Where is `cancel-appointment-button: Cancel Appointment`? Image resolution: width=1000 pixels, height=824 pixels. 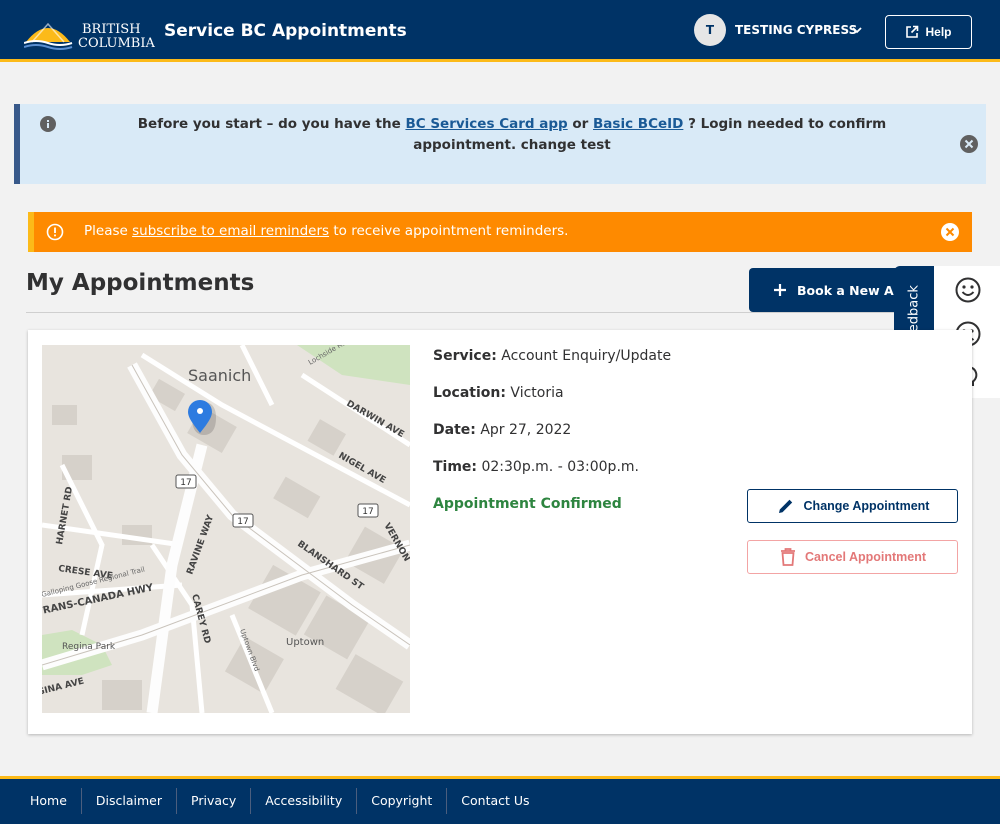 cancel-appointment-button: Cancel Appointment is located at coordinates (852, 557).